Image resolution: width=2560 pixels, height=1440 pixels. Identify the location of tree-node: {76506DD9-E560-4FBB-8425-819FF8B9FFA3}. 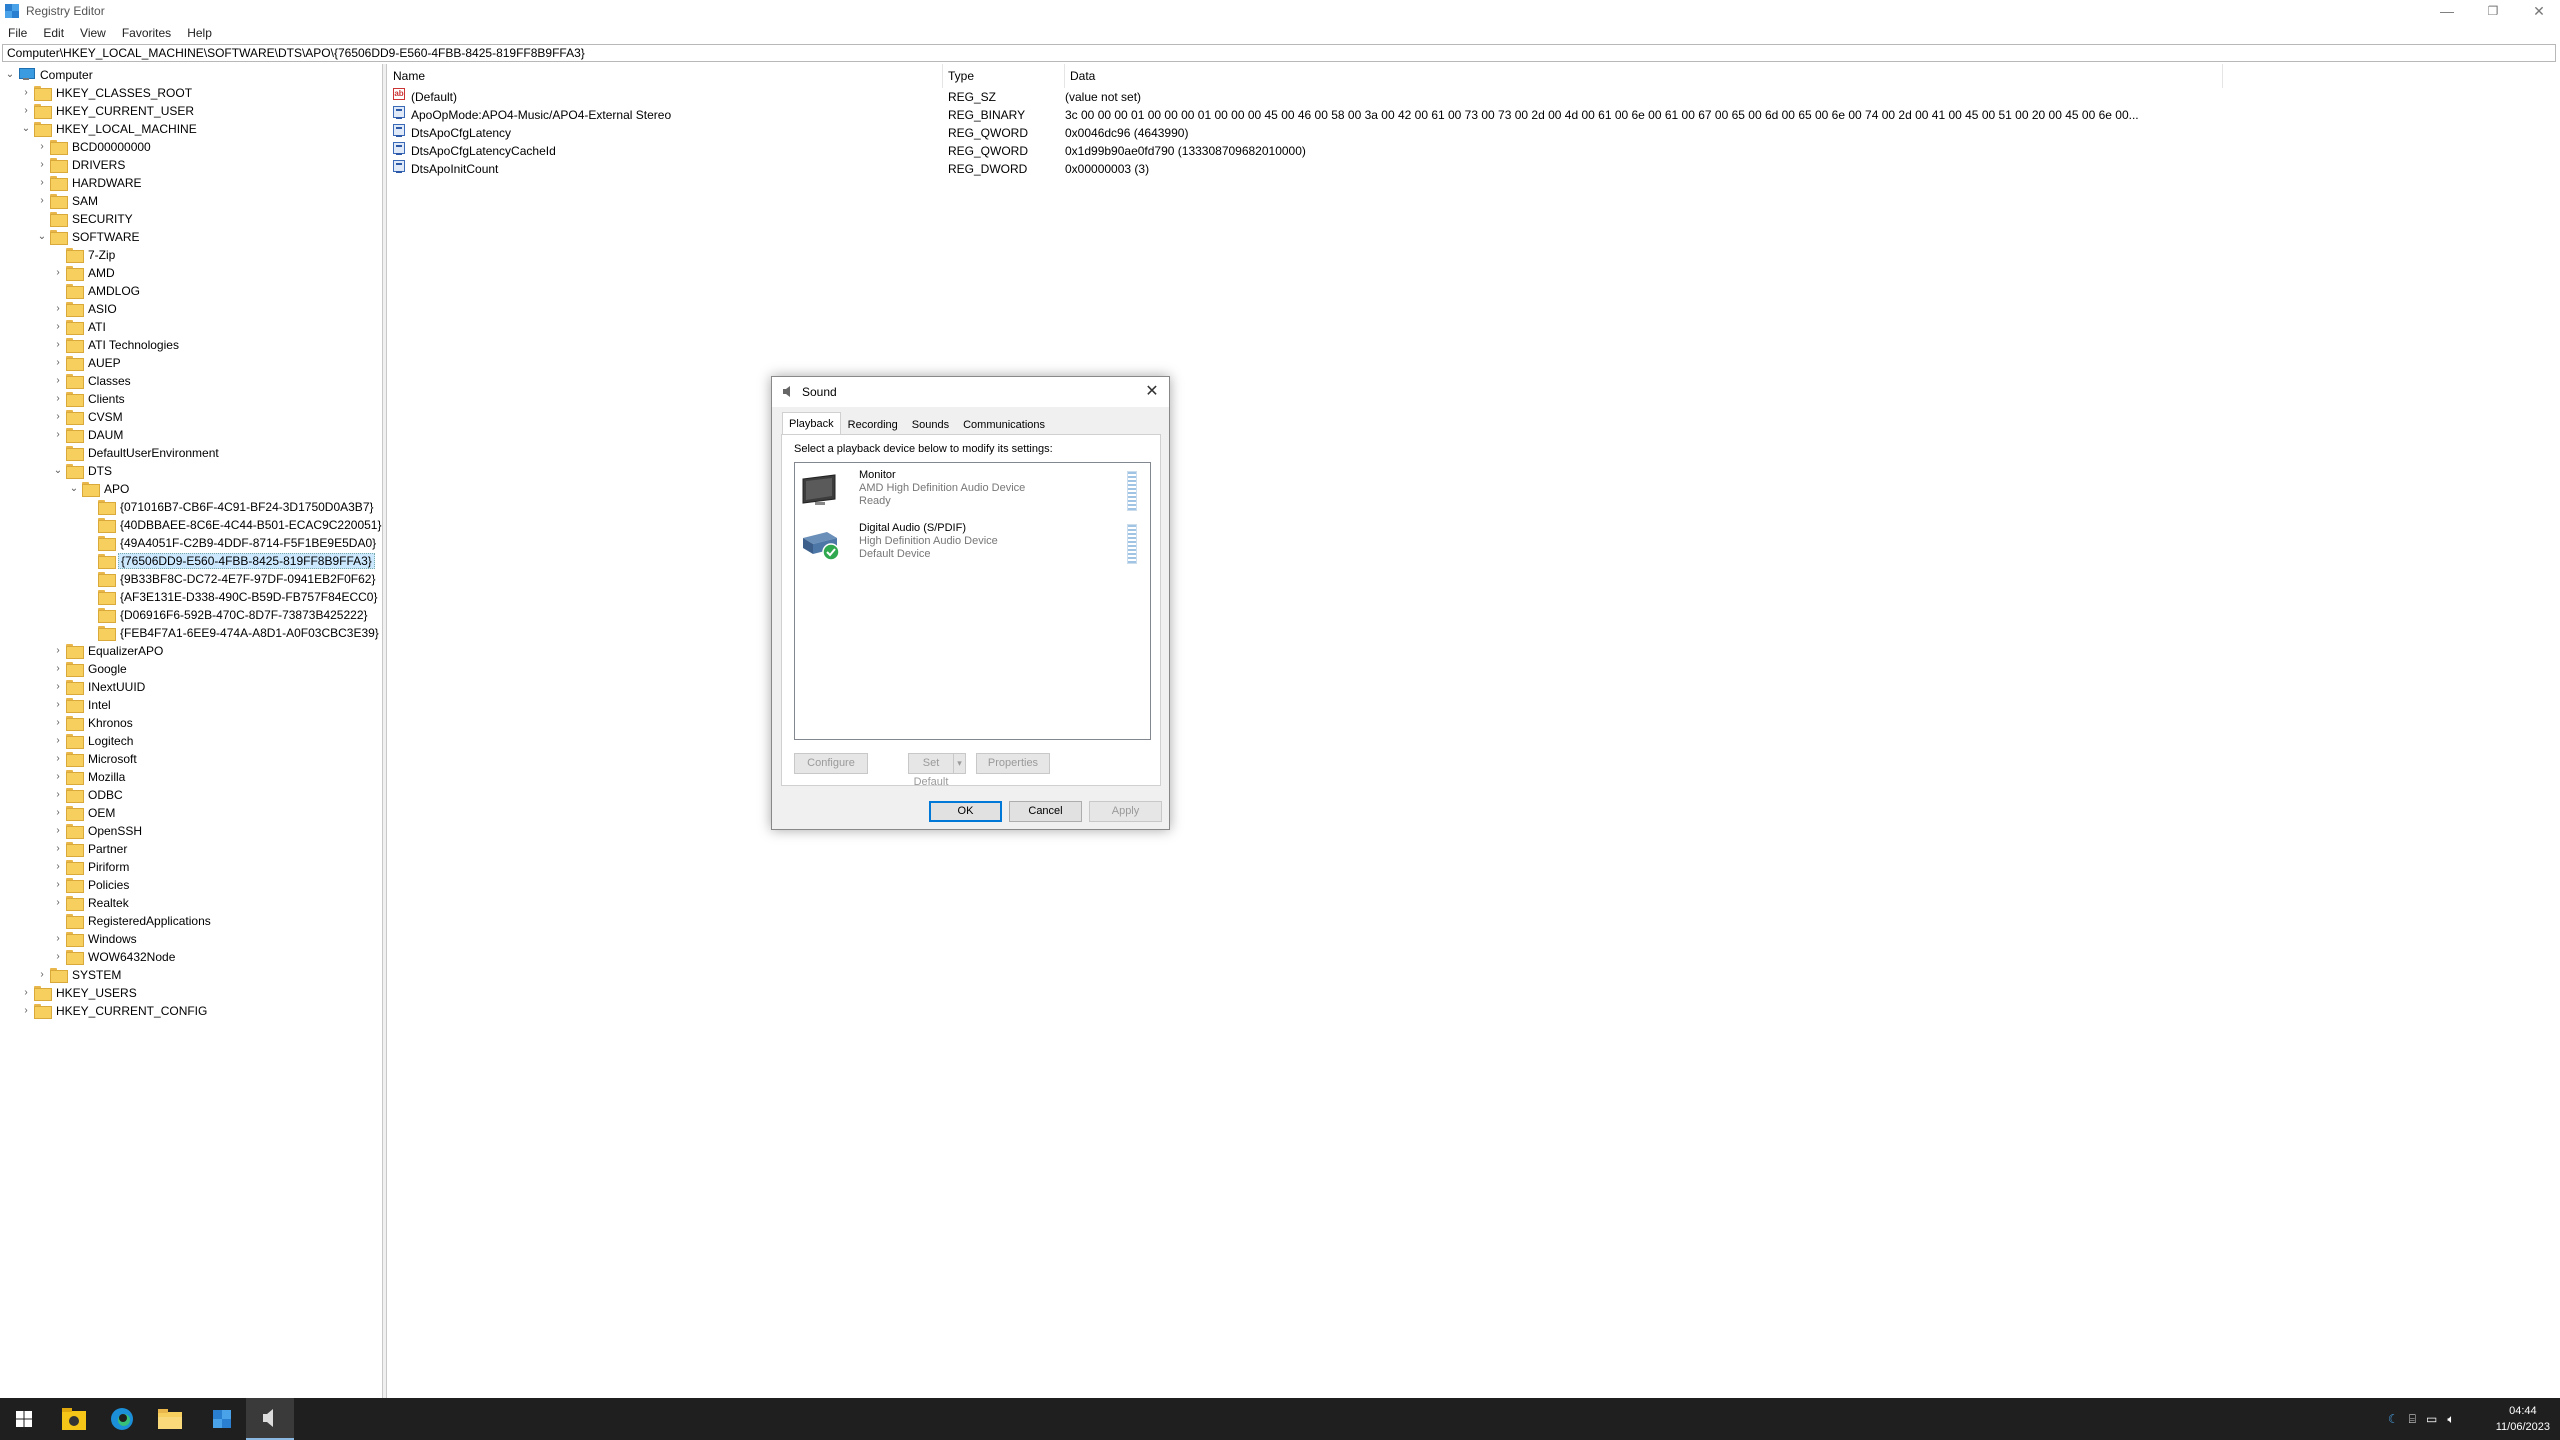
(229, 560).